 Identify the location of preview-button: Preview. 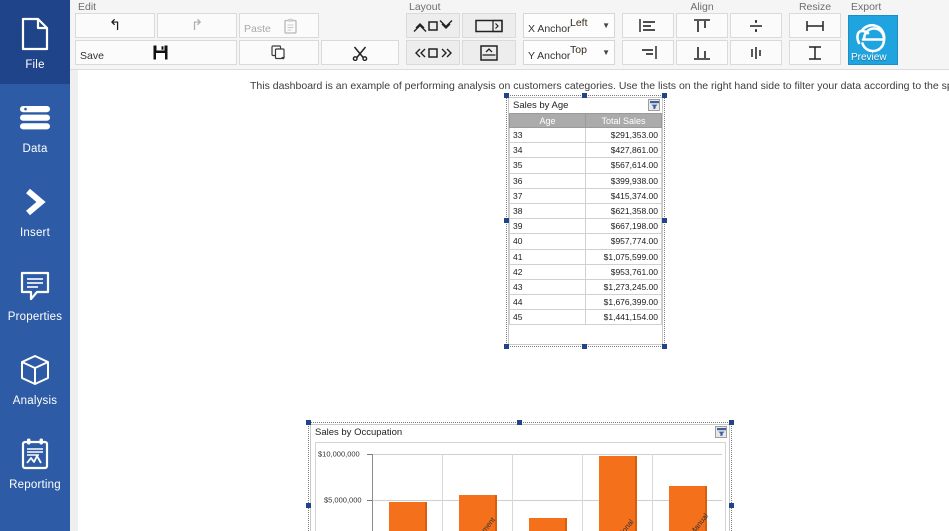
(873, 40).